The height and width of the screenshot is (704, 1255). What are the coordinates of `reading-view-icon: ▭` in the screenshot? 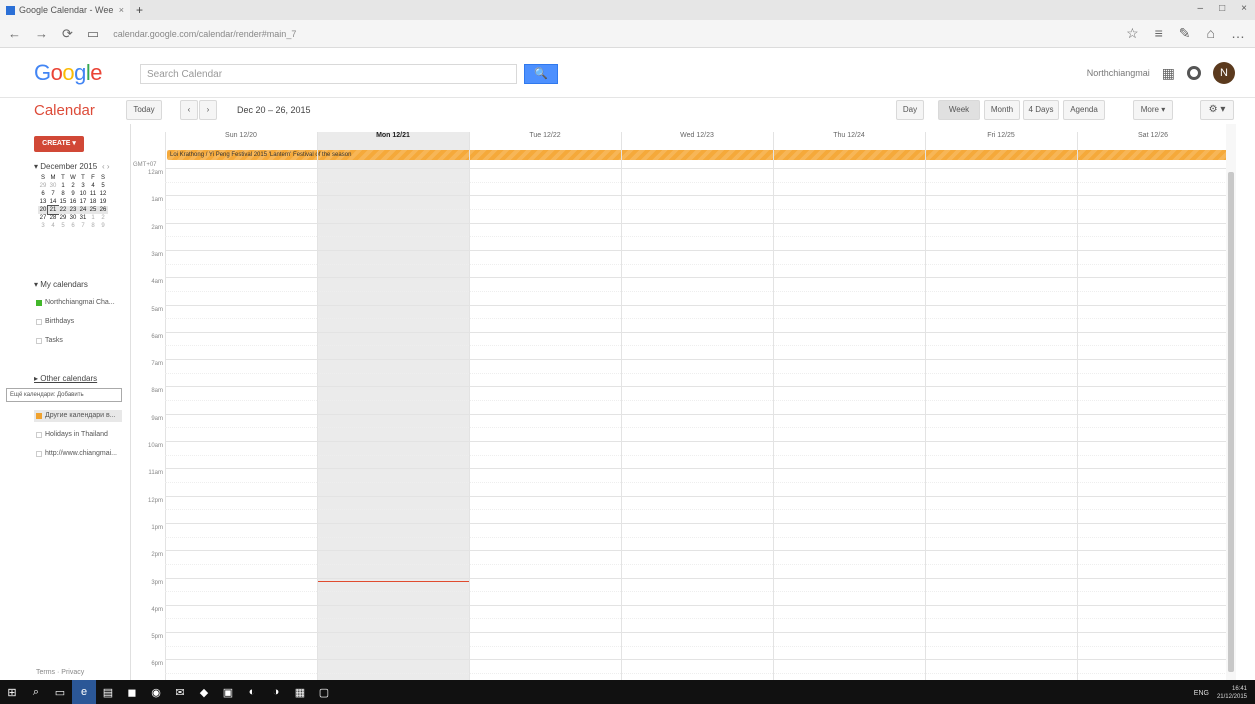 It's located at (93, 34).